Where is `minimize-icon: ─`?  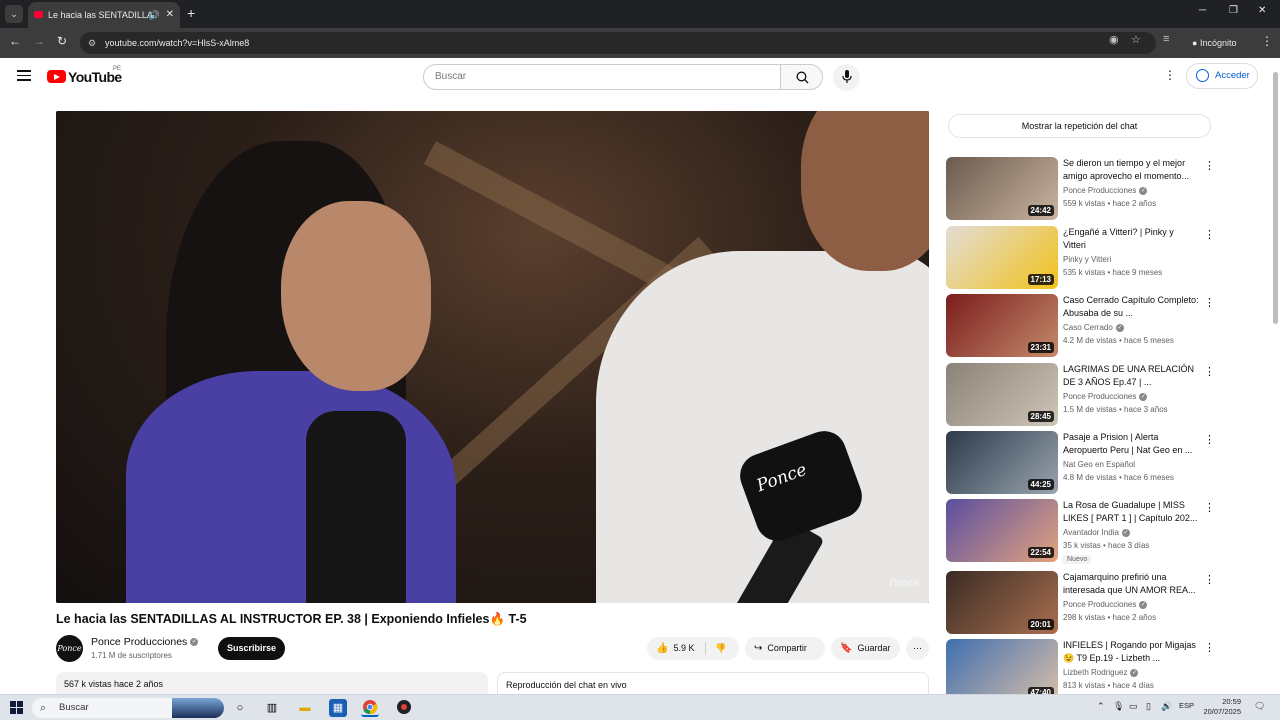
minimize-icon: ─ is located at coordinates (1202, 10).